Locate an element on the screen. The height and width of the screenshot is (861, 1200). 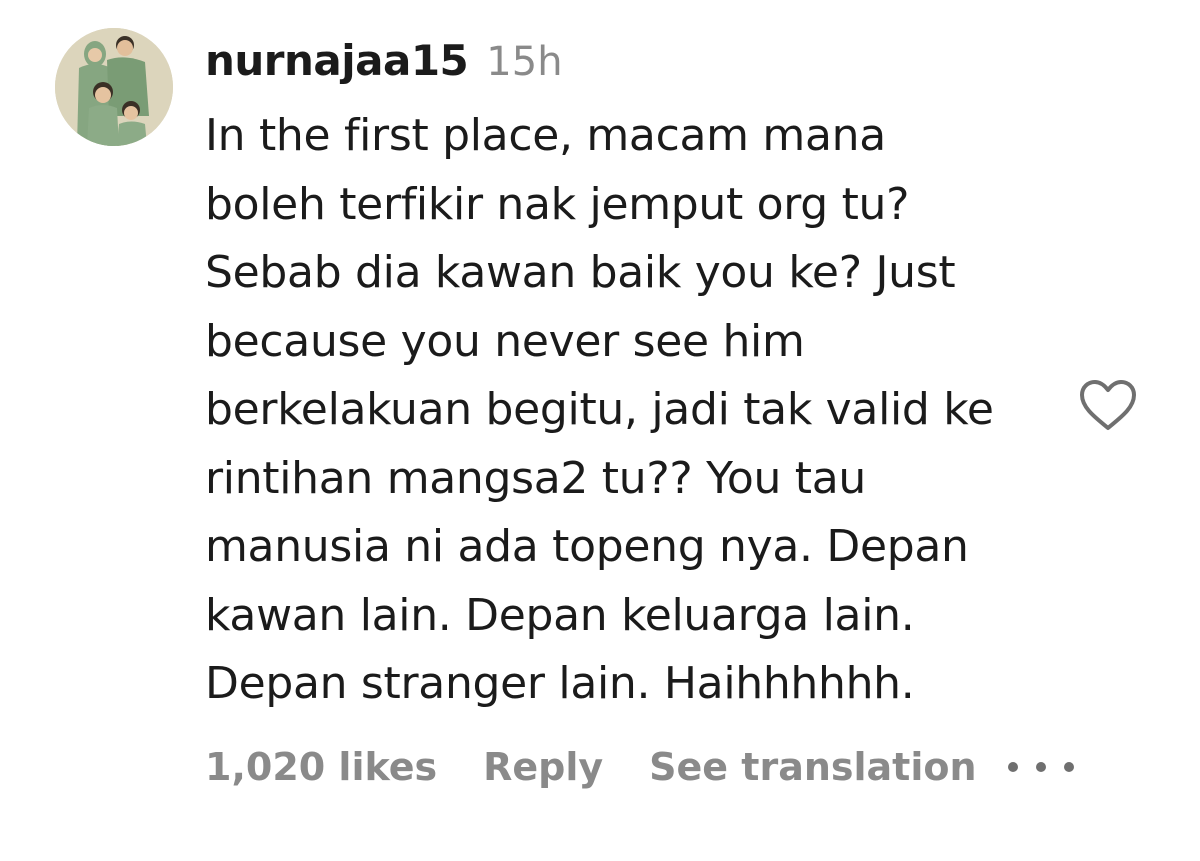
likes-count-link: 1,020 likes is located at coordinates (321, 767).